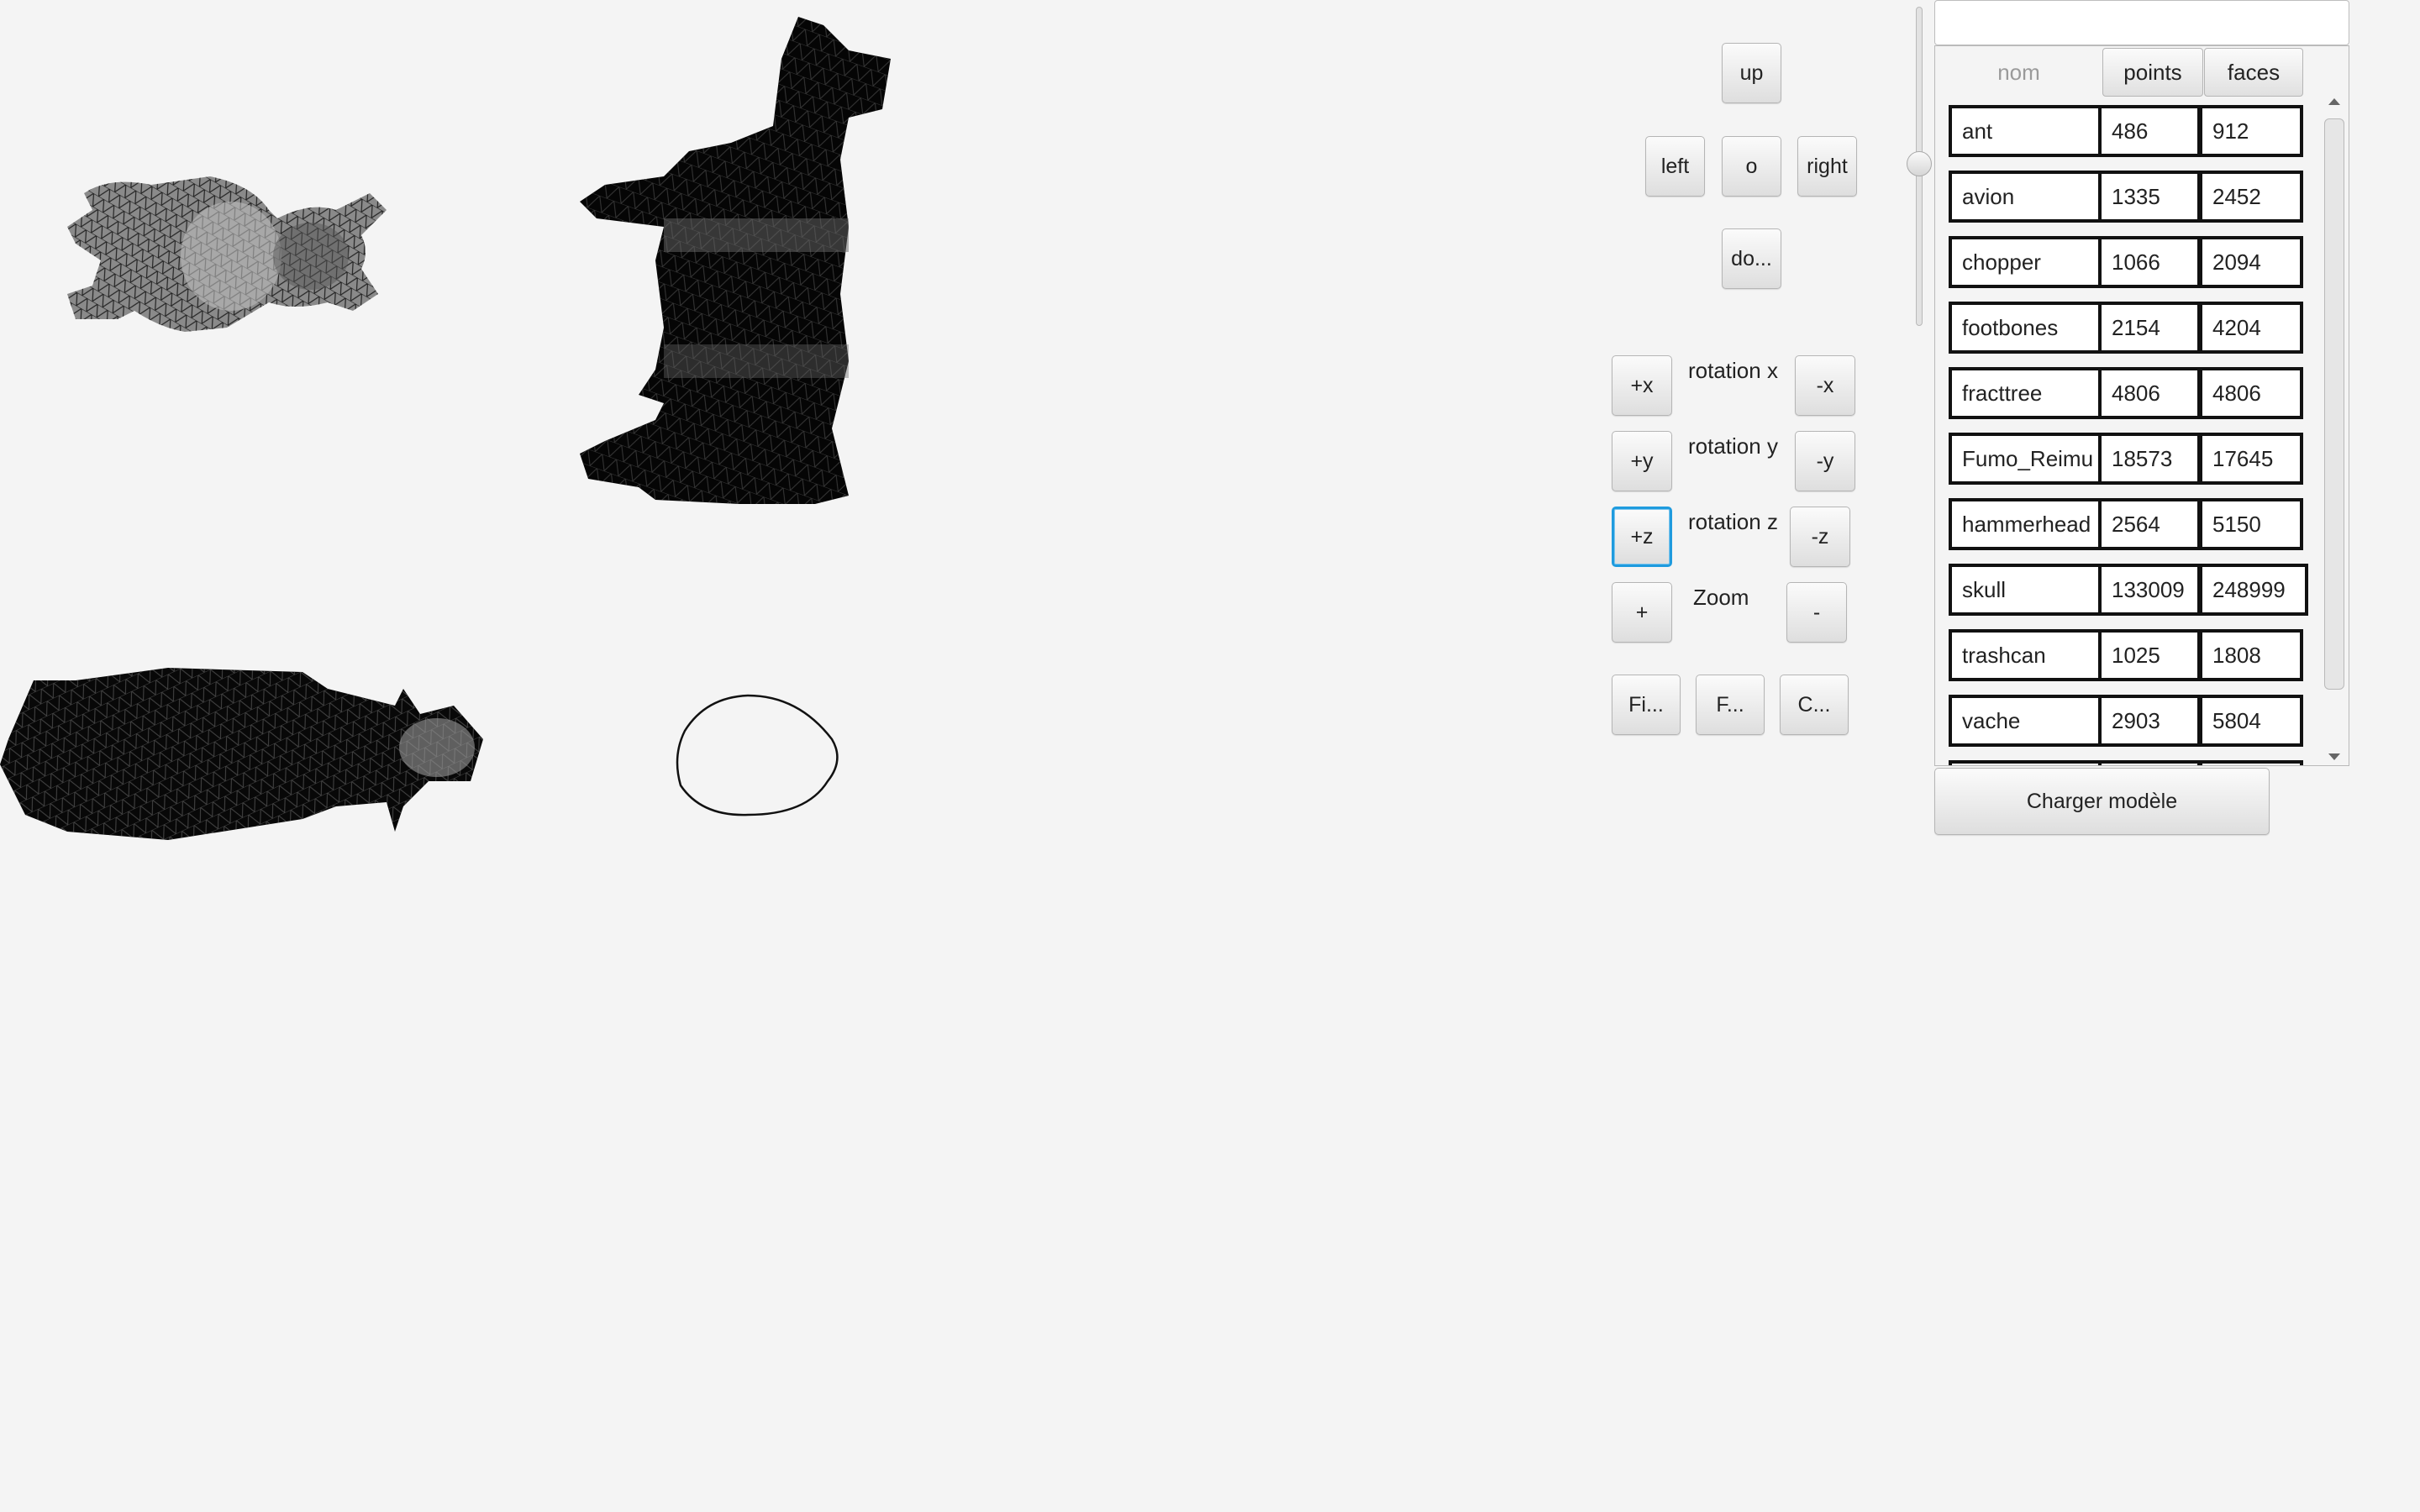  What do you see at coordinates (1751, 73) in the screenshot?
I see `up-button: up` at bounding box center [1751, 73].